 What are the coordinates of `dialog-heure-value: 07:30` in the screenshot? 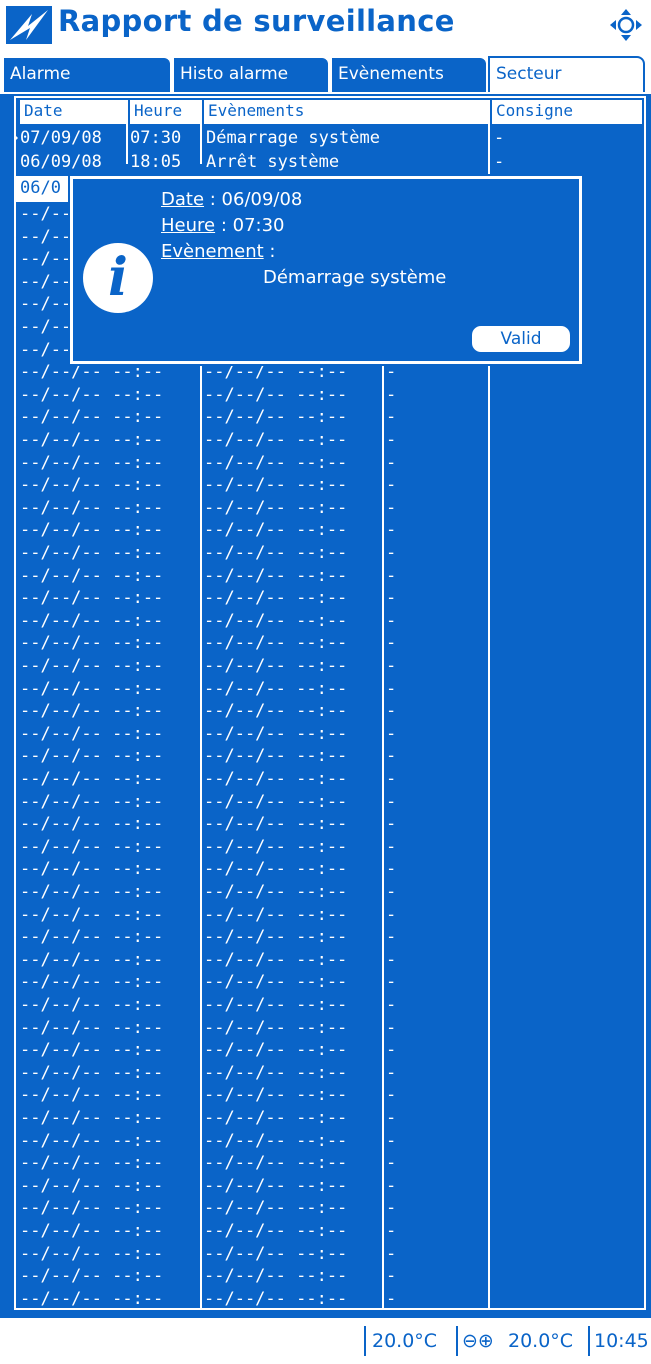 It's located at (258, 225).